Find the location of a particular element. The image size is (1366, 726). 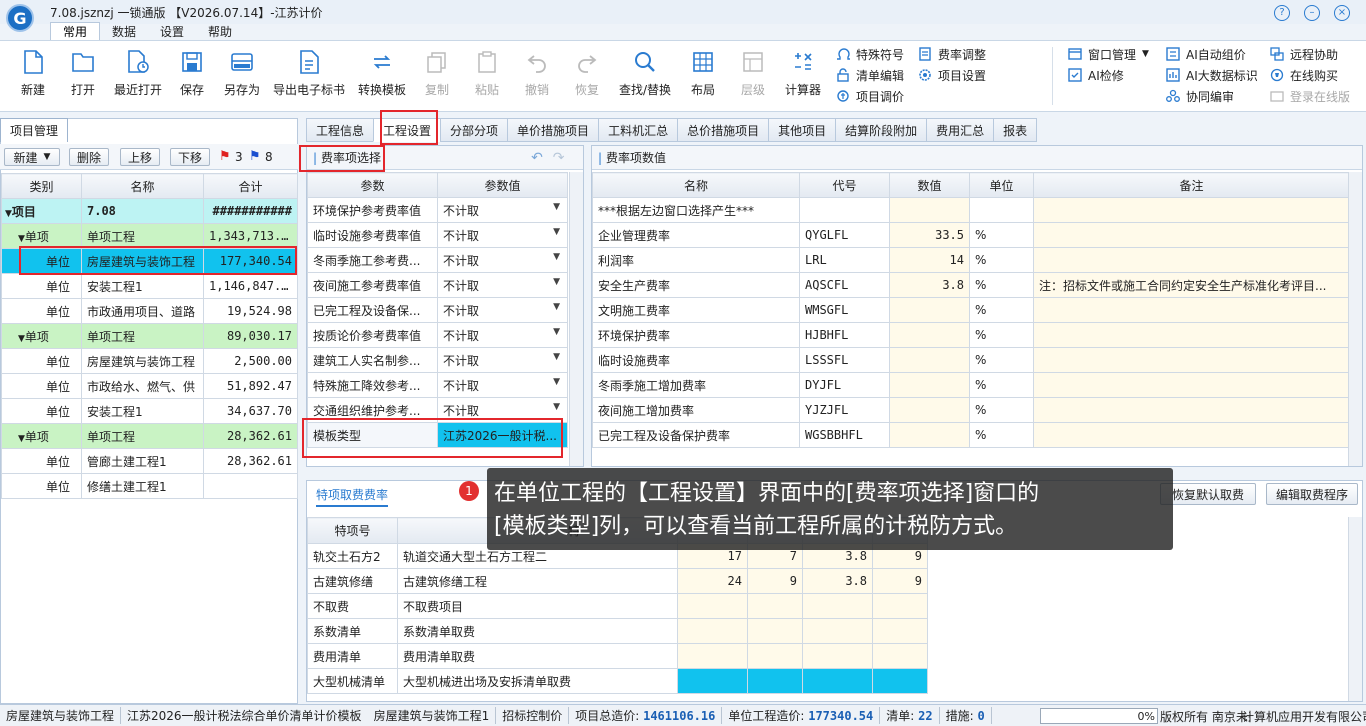

edit-fee-program-button: 编辑取费程序 is located at coordinates (1312, 494).